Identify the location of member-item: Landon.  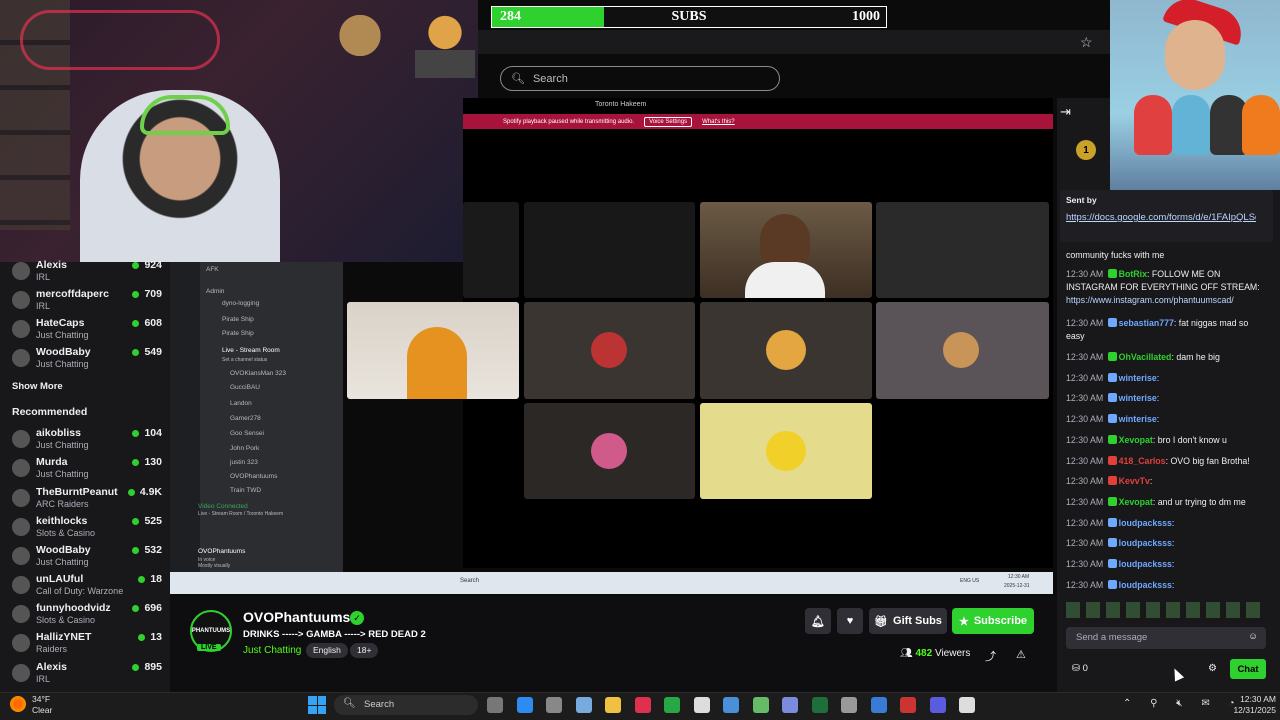
(241, 405).